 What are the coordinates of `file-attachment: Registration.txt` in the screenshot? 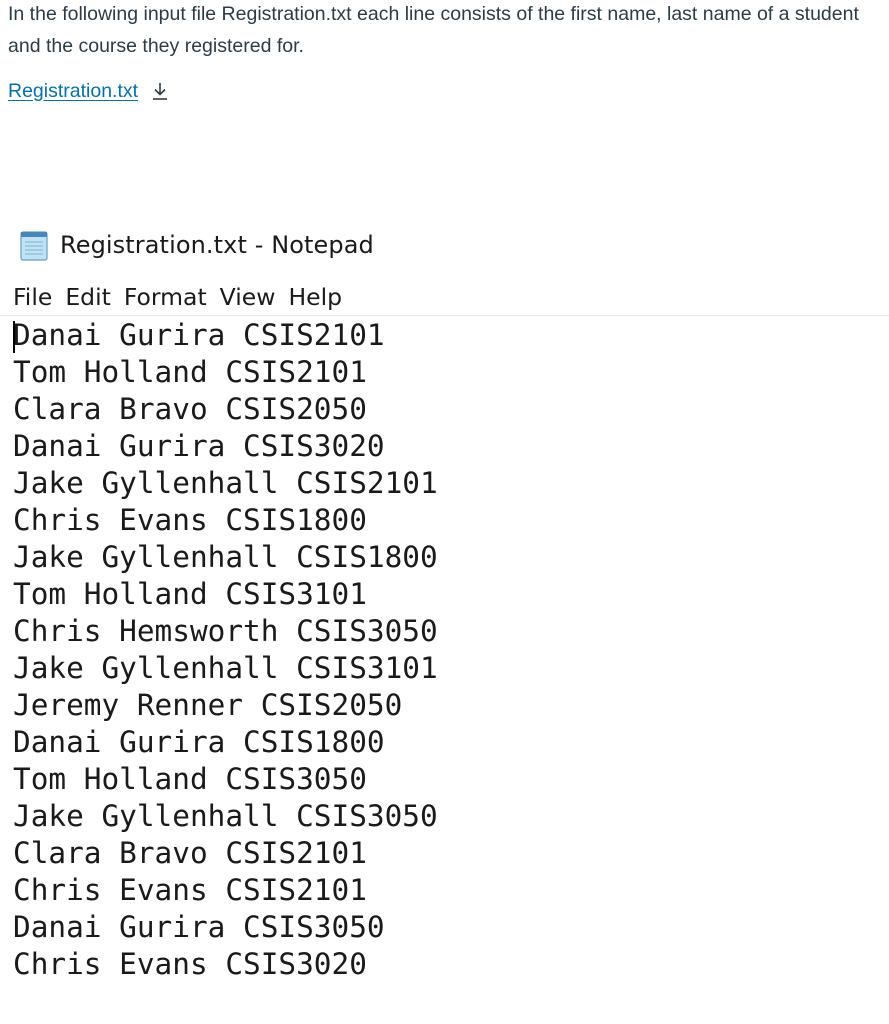 It's located at (89, 91).